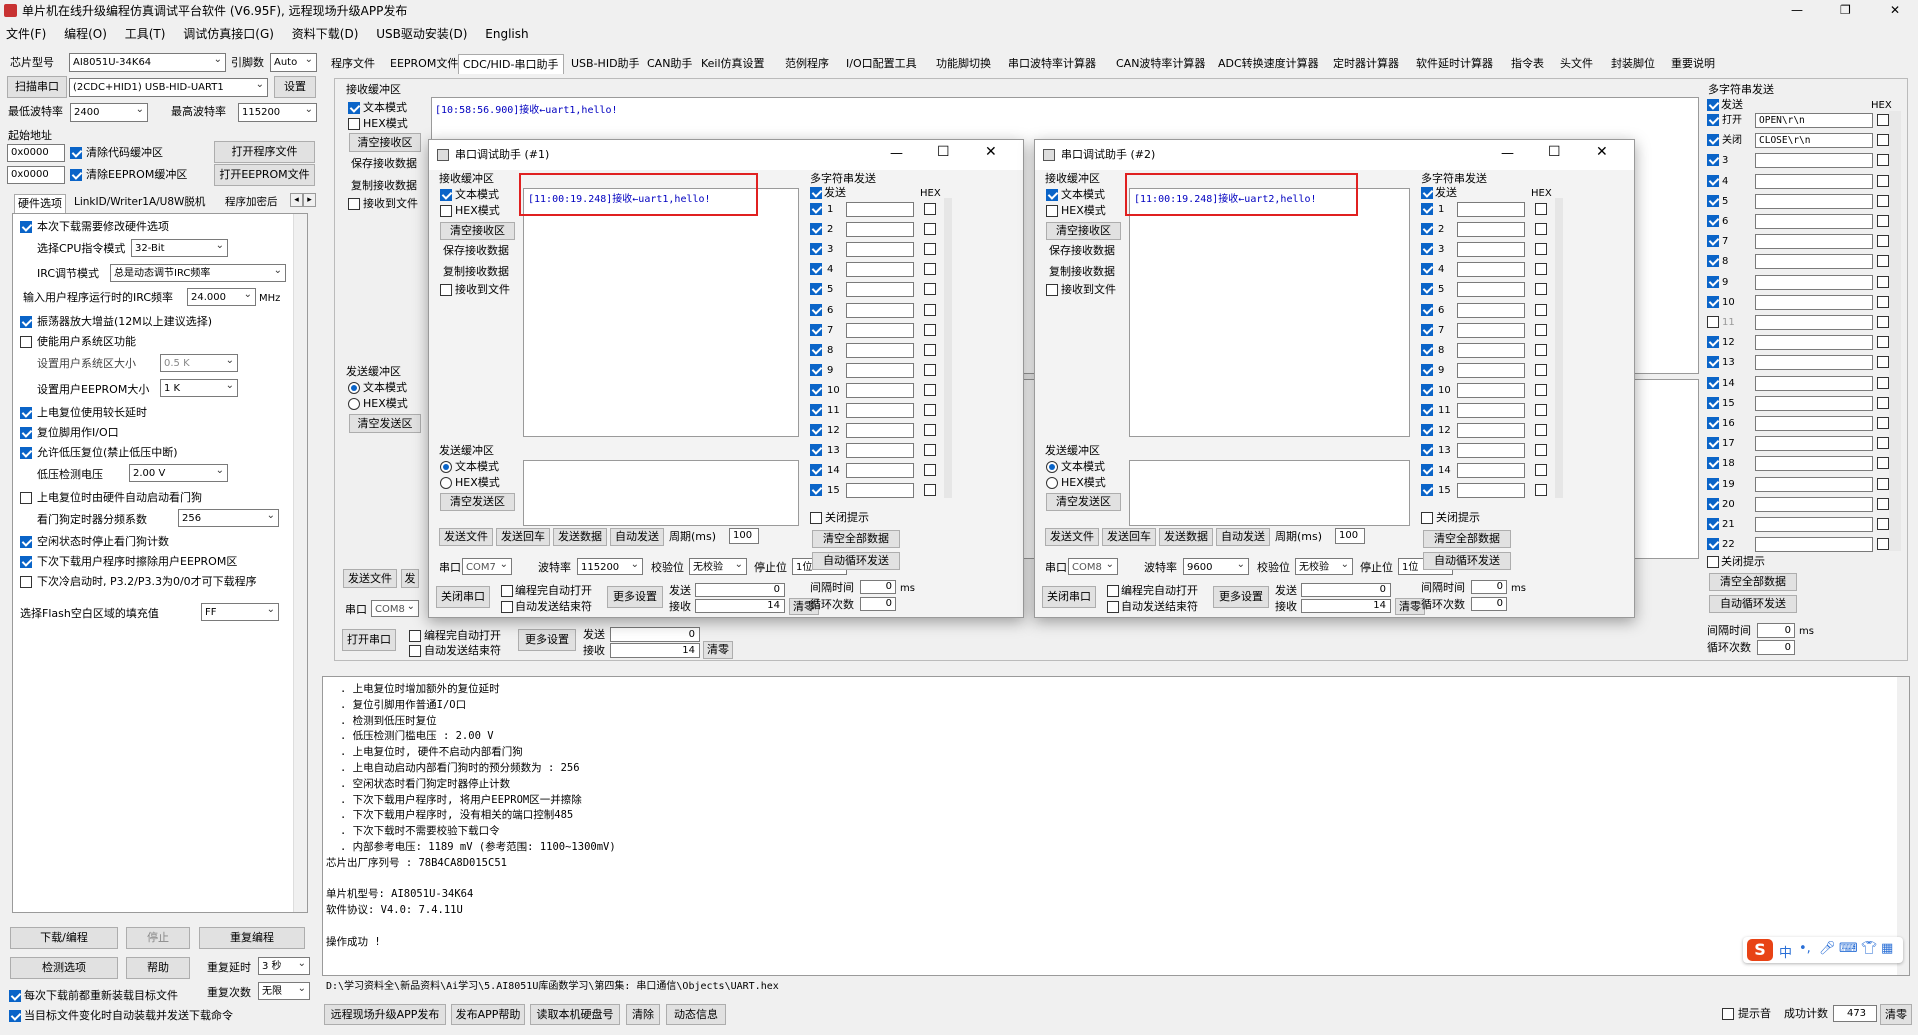 This screenshot has width=1918, height=1035. What do you see at coordinates (1760, 950) in the screenshot?
I see `ime-logo-icon: S` at bounding box center [1760, 950].